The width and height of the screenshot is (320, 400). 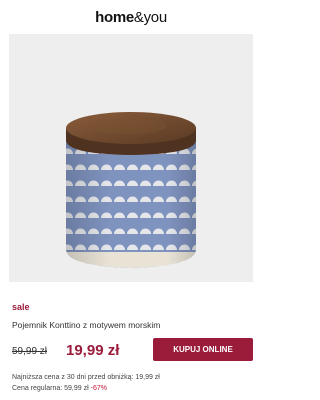 What do you see at coordinates (150, 17) in the screenshot?
I see `logo-amp-text: &you` at bounding box center [150, 17].